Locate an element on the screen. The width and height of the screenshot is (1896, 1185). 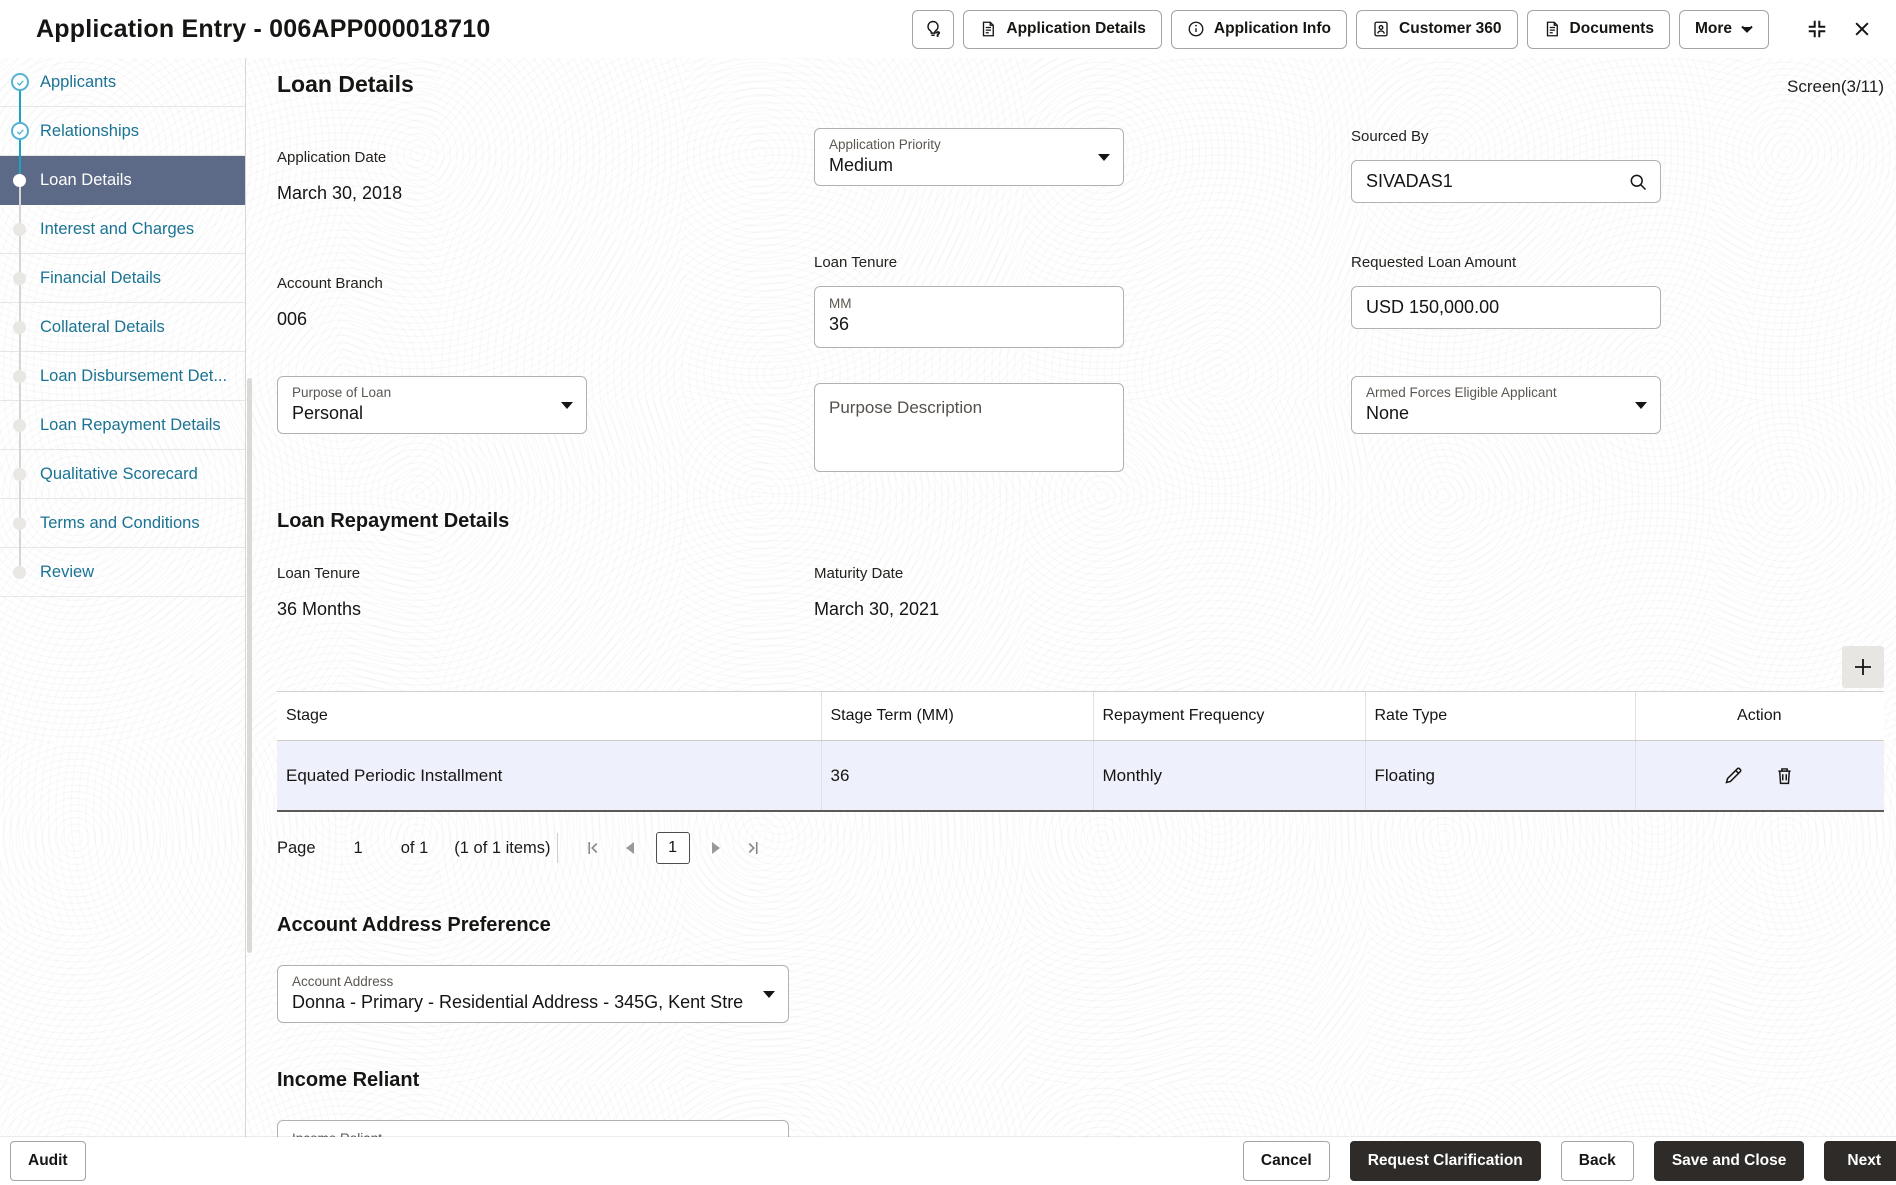
sidebar-item-qualitative-scorecard: Qualitative Scorecard is located at coordinates (122, 474).